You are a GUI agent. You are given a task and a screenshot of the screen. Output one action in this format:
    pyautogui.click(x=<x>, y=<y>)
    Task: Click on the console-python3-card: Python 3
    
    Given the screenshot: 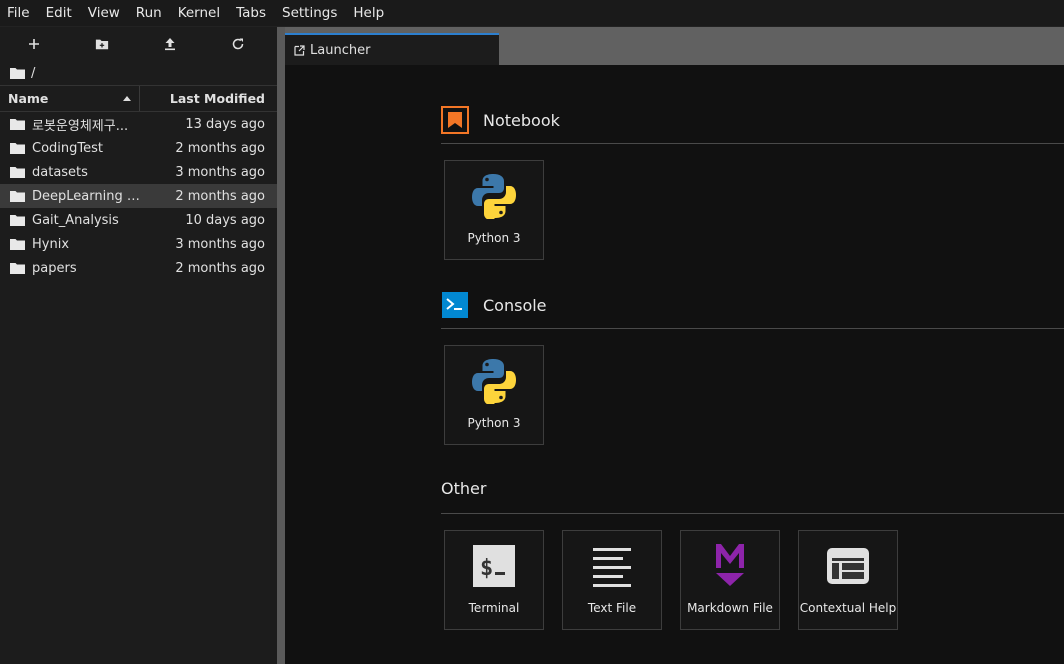 What is the action you would take?
    pyautogui.click(x=494, y=395)
    